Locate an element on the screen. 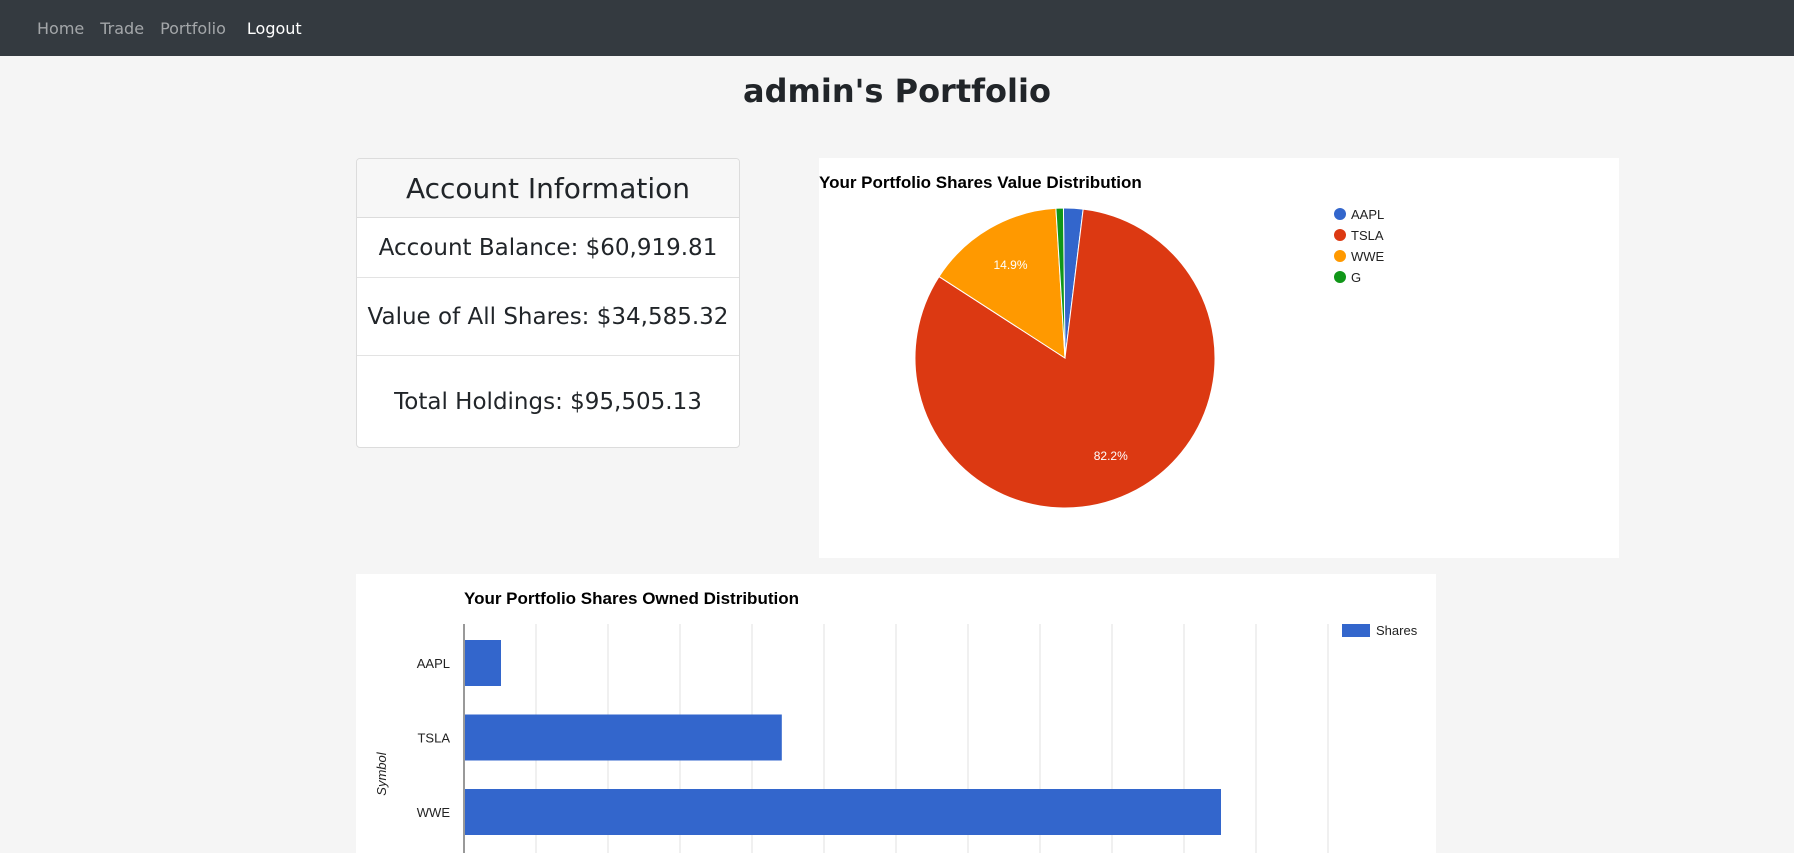 Image resolution: width=1794 pixels, height=853 pixels. pie-legend-marker-aapl is located at coordinates (1340, 214).